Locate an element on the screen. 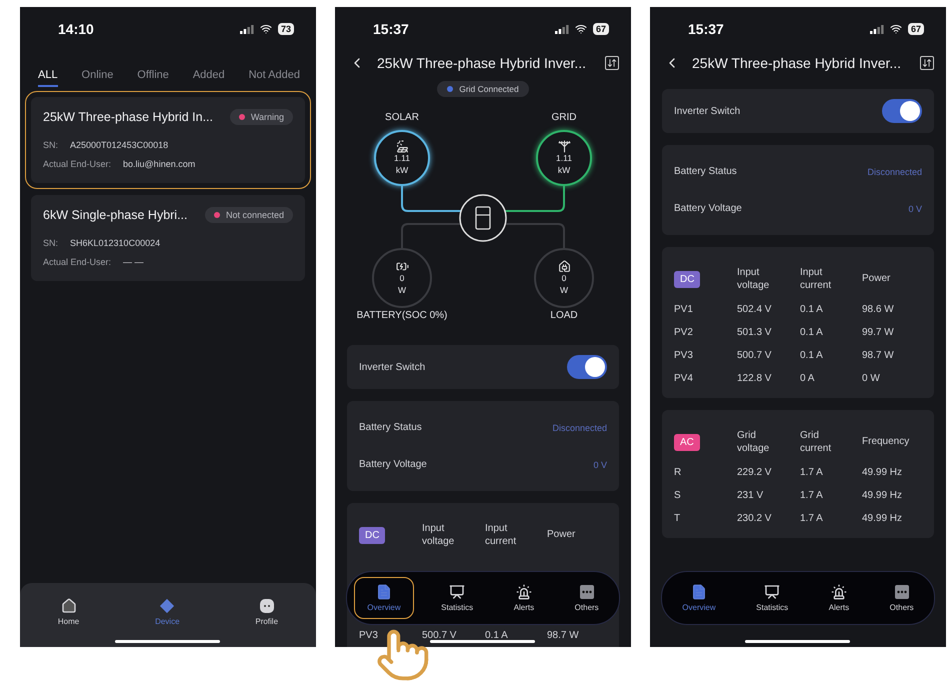 Image resolution: width=951 pixels, height=686 pixels. status-time: 14:10 is located at coordinates (76, 29).